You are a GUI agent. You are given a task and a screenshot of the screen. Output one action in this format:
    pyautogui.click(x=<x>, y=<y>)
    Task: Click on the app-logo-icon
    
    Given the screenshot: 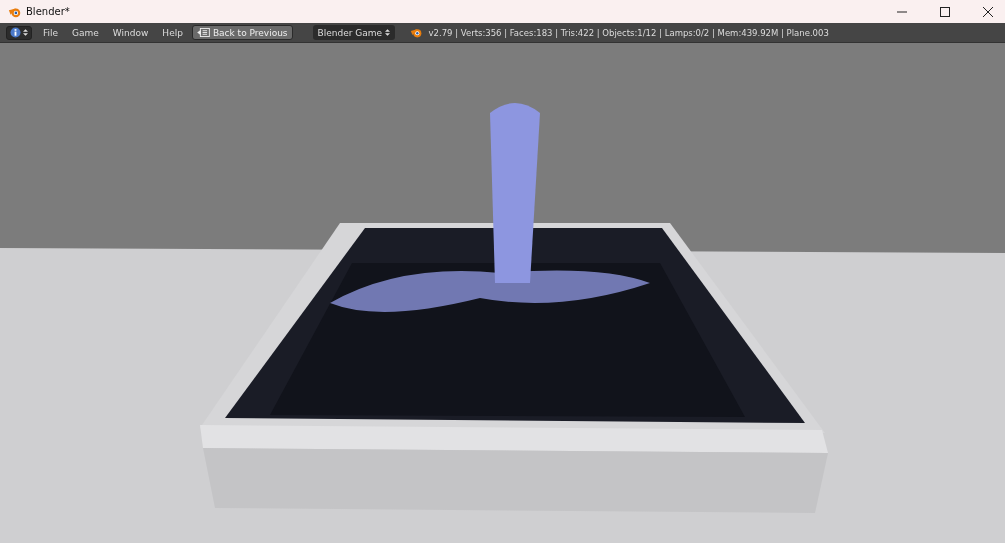 What is the action you would take?
    pyautogui.click(x=416, y=32)
    